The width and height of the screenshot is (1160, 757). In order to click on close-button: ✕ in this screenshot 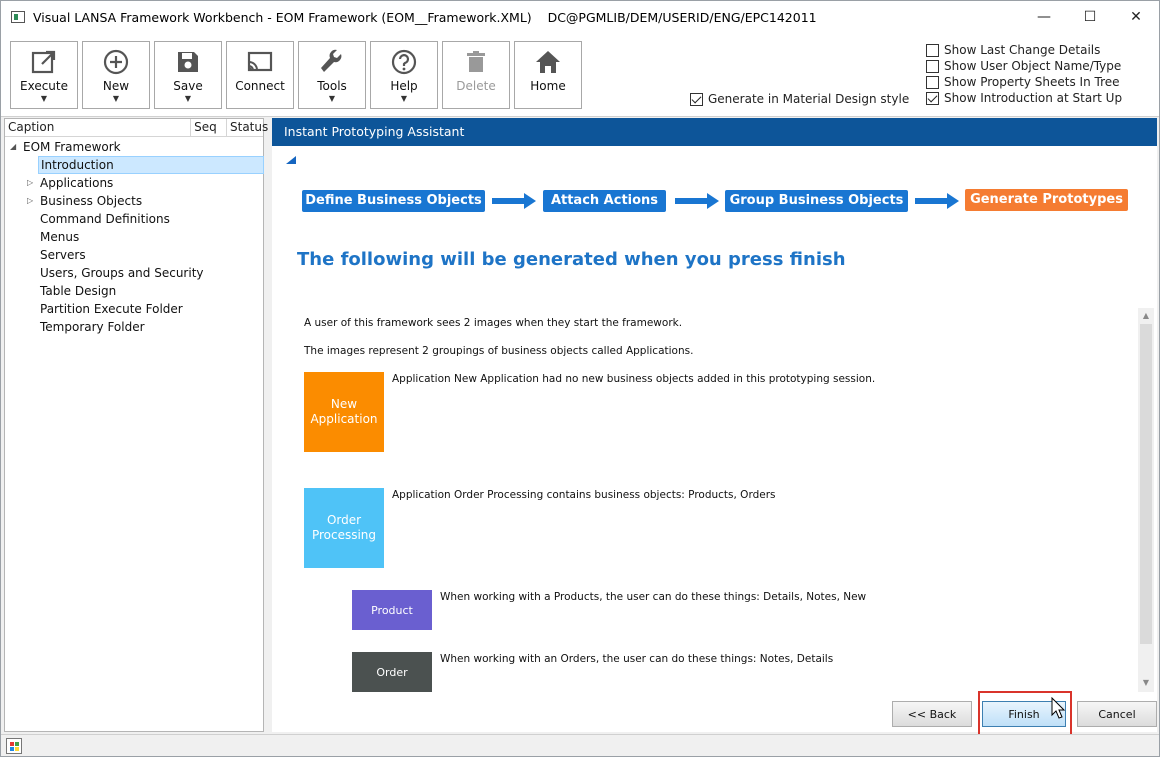, I will do `click(1136, 17)`.